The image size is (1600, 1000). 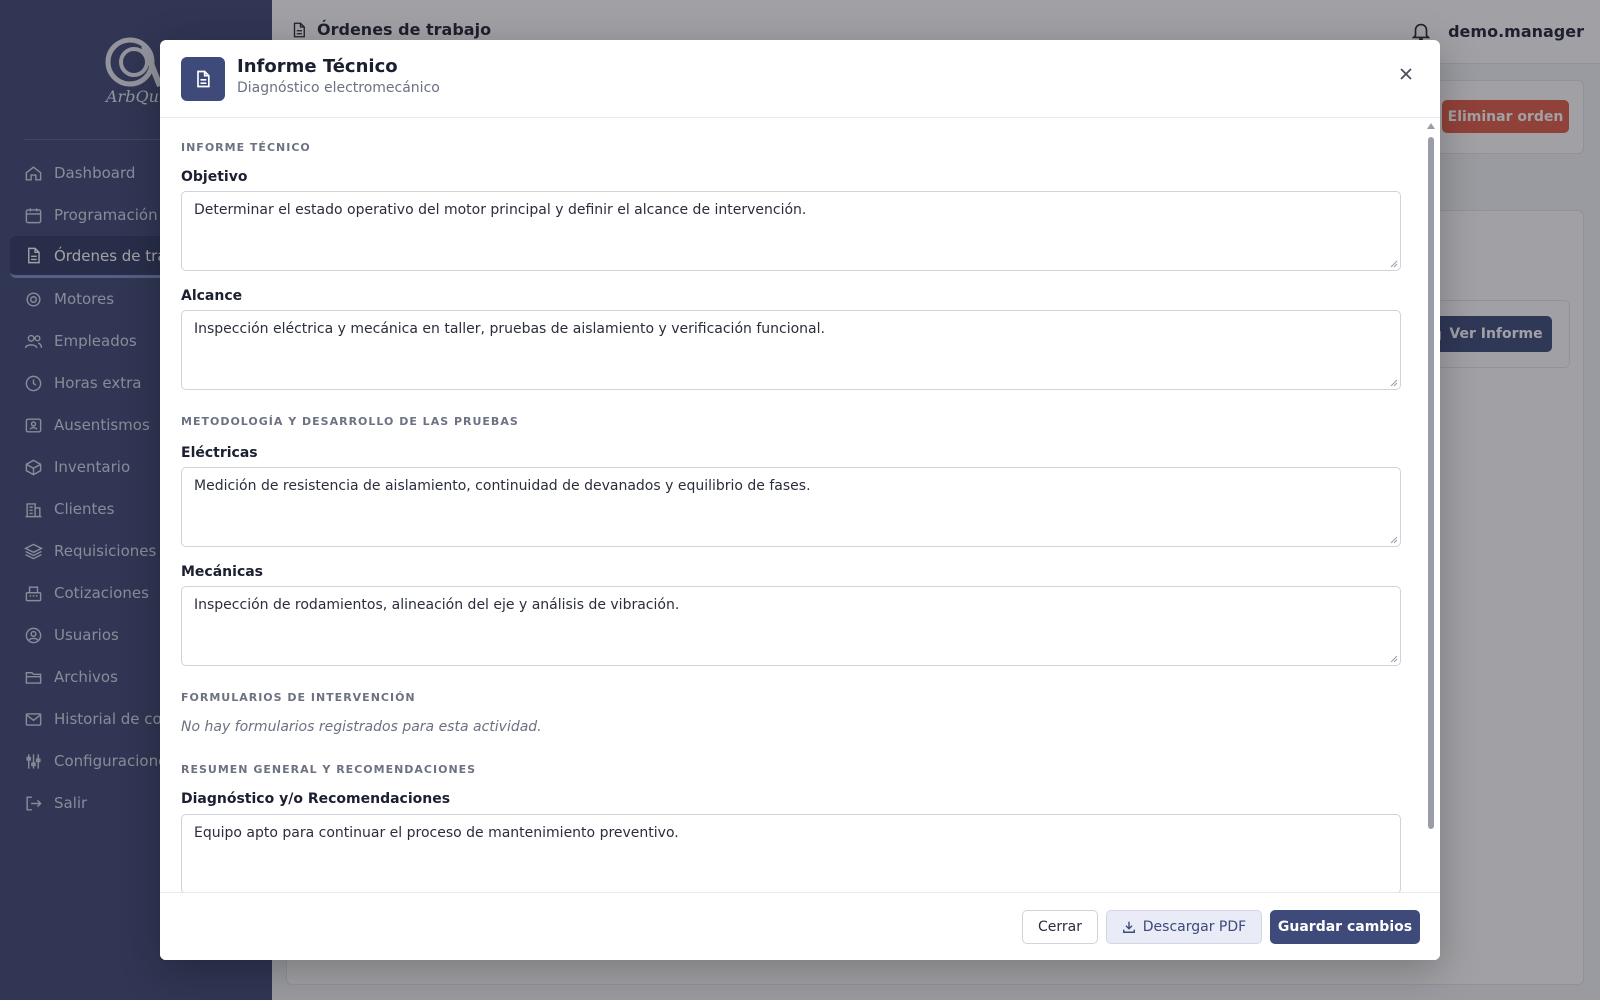 What do you see at coordinates (329, 769) in the screenshot?
I see `section-heading-resumen: RESUMEN GENERAL Y RECOMENDACIONES` at bounding box center [329, 769].